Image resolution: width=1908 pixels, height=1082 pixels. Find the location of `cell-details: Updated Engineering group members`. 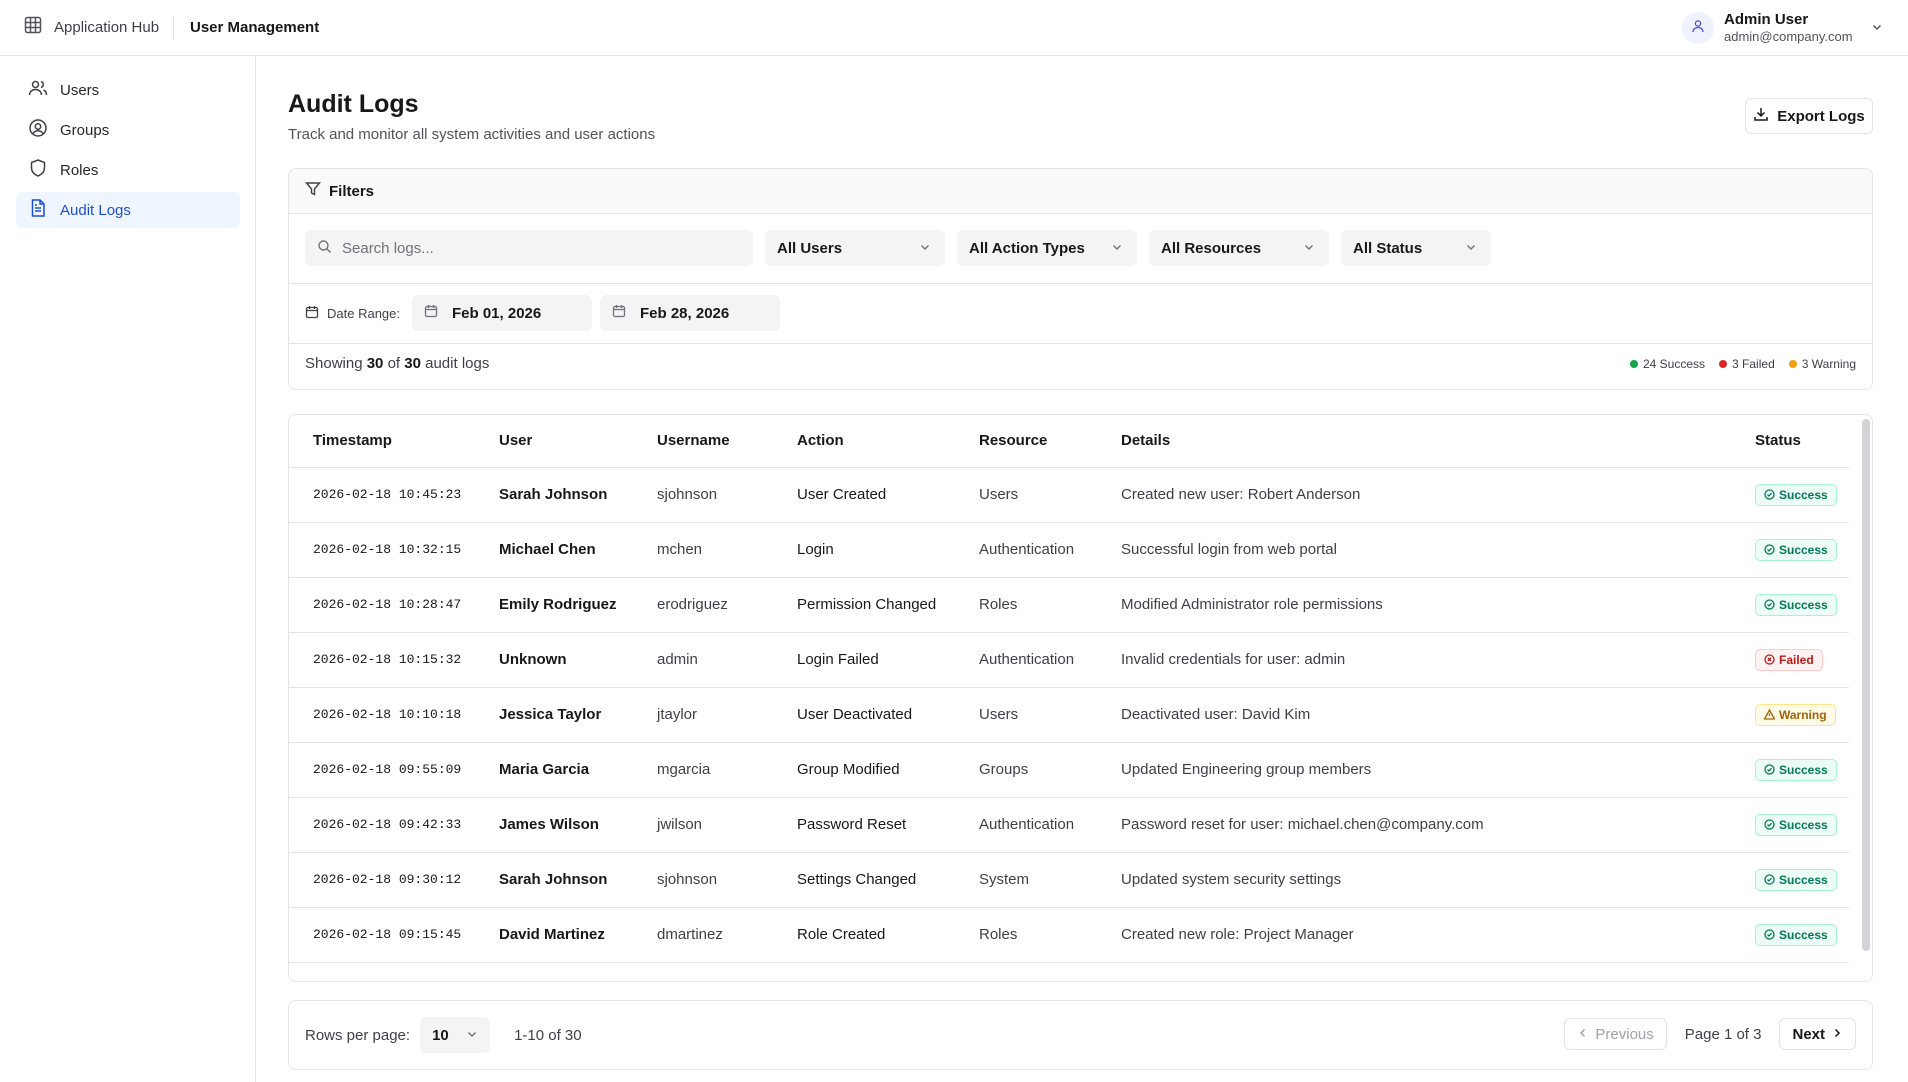

cell-details: Updated Engineering group members is located at coordinates (1414, 770).